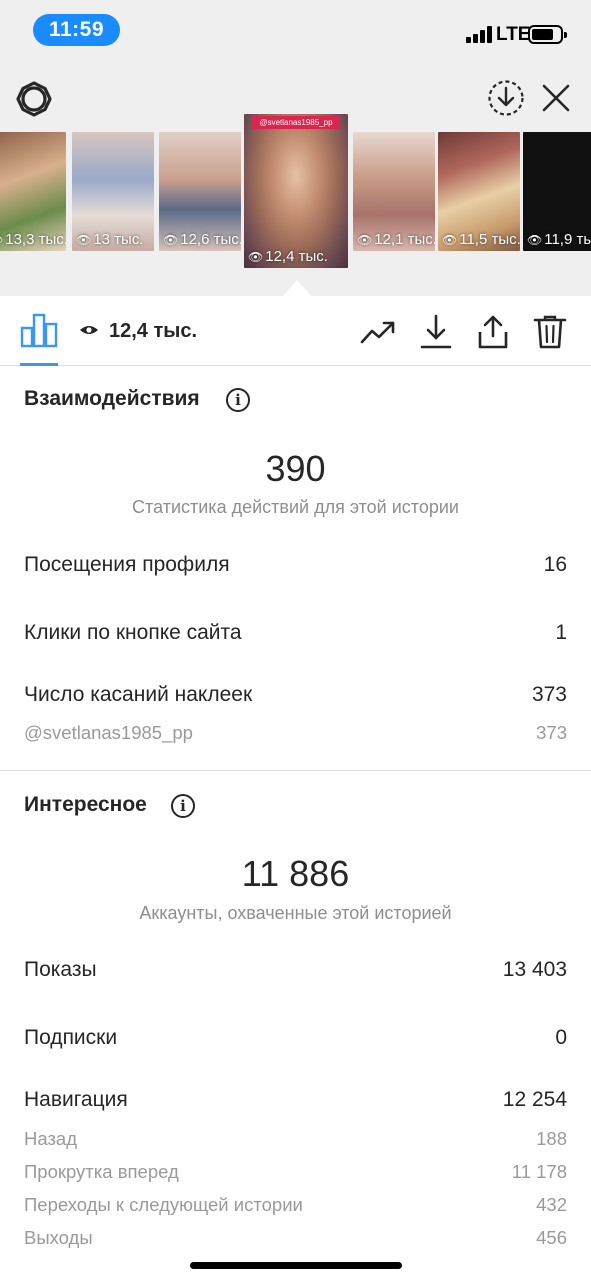 The image size is (591, 1280). Describe the element at coordinates (58, 1237) in the screenshot. I see `nav-exits-label: Выходы` at that location.